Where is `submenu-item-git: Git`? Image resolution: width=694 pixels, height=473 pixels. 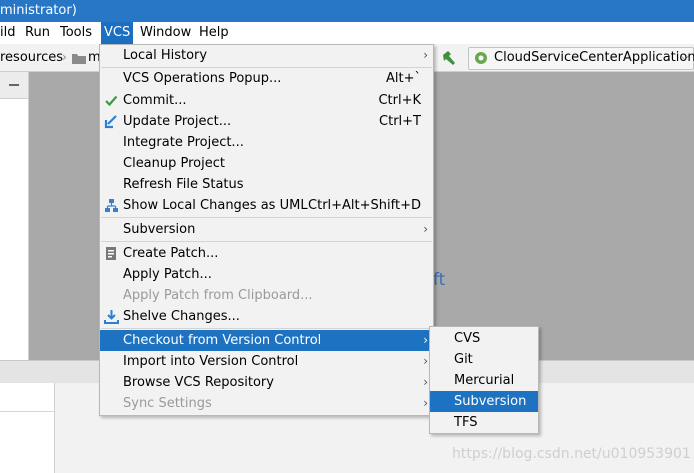 submenu-item-git: Git is located at coordinates (484, 359).